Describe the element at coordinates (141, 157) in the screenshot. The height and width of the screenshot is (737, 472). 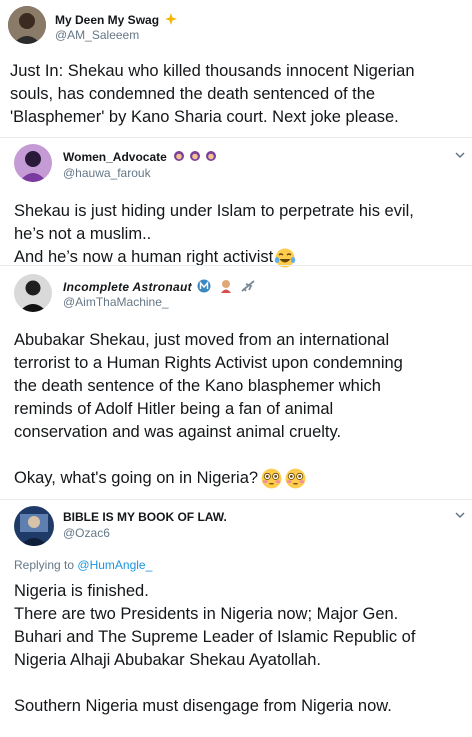
I see `display-name: Women_Advocate` at that location.